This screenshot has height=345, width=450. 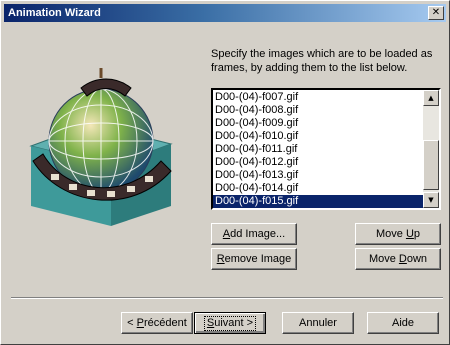 What do you see at coordinates (234, 323) in the screenshot?
I see `next-label: uivant >` at bounding box center [234, 323].